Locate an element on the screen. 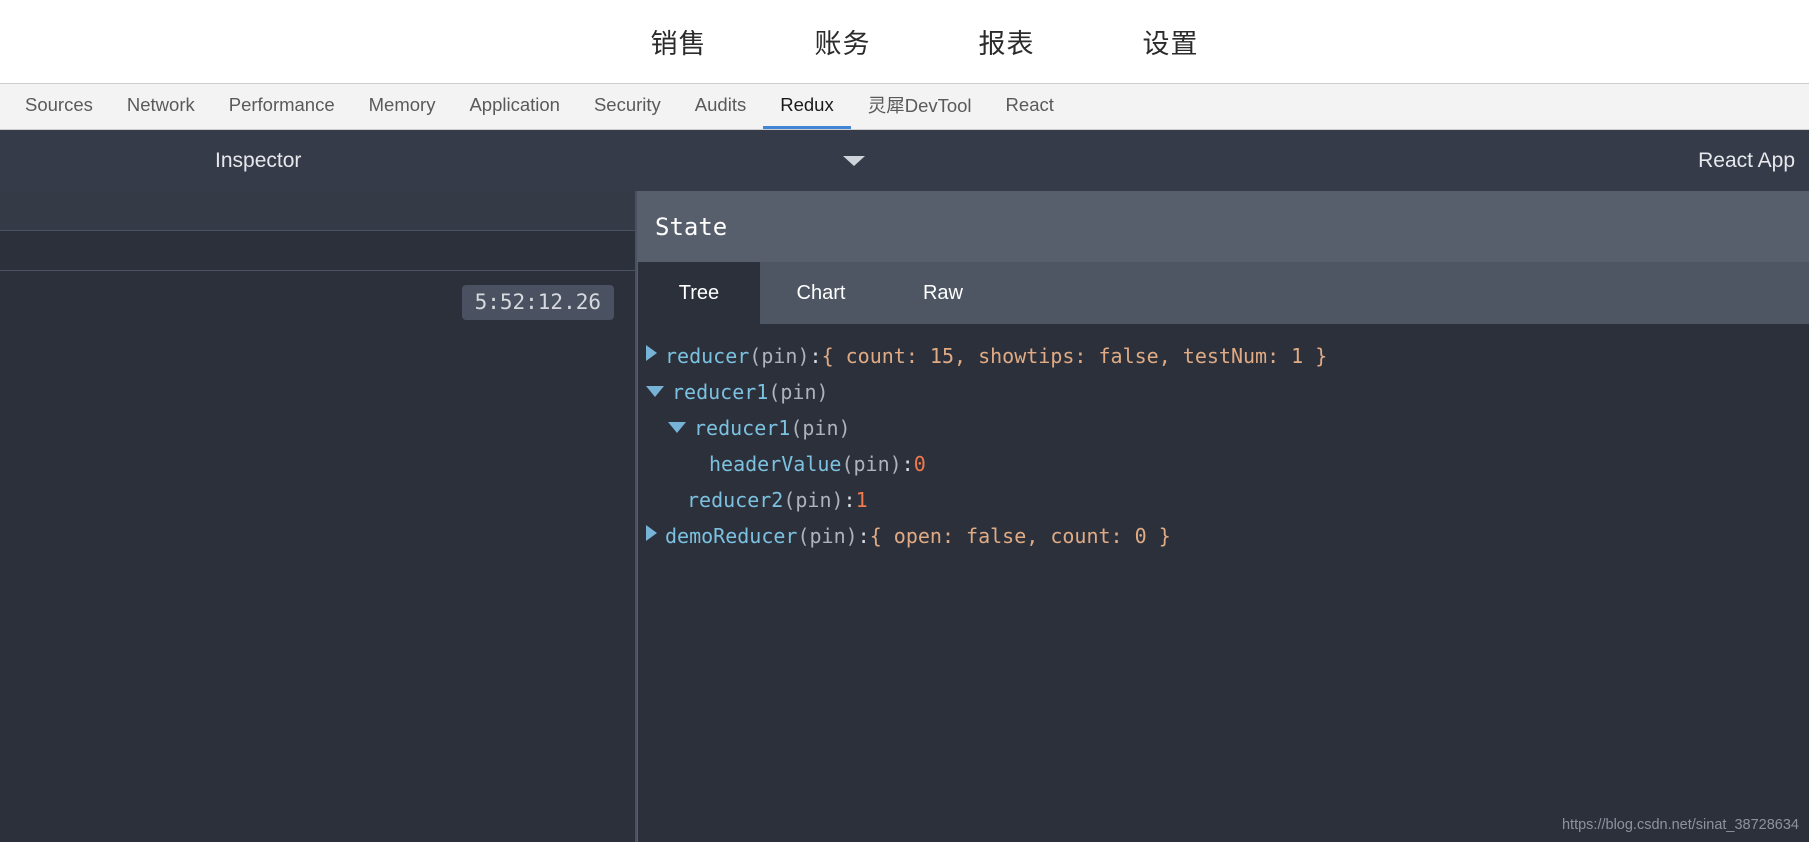  devtools-tab-security: Security is located at coordinates (627, 106).